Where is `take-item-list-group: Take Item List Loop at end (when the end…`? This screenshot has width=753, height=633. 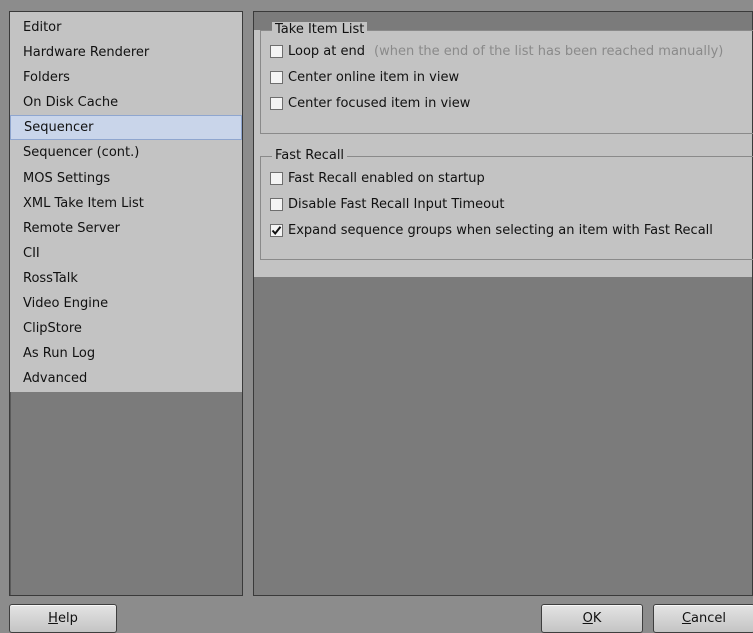 take-item-list-group: Take Item List Loop at end (when the end… is located at coordinates (506, 78).